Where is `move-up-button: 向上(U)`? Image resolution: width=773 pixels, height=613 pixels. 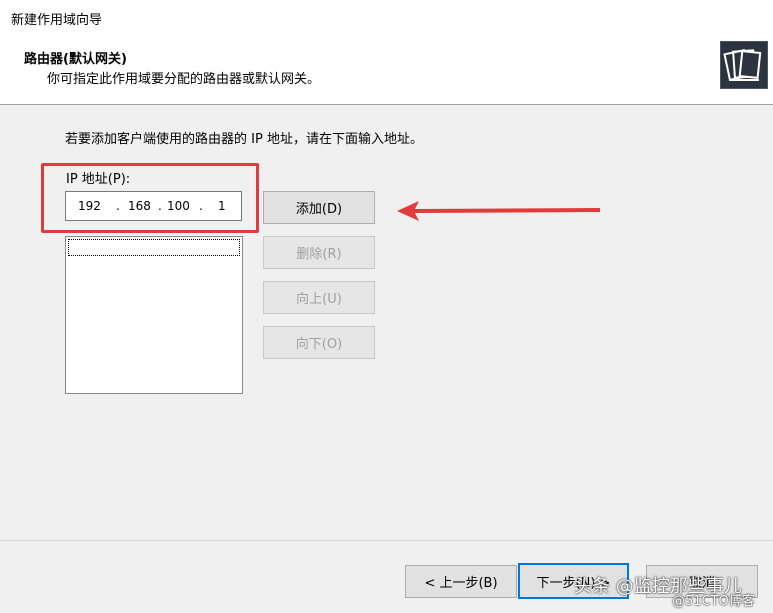 move-up-button: 向上(U) is located at coordinates (319, 297).